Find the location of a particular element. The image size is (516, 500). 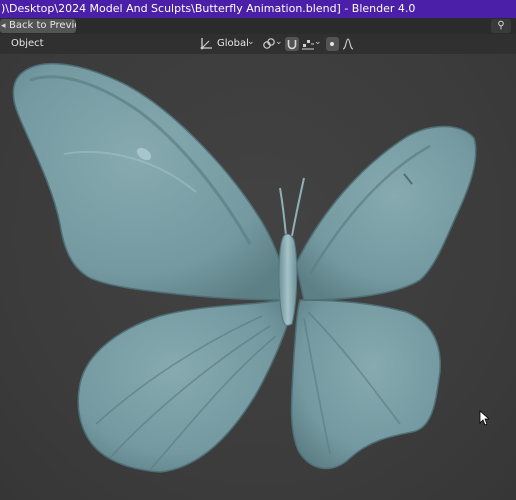

proportional-editing-button is located at coordinates (332, 44).